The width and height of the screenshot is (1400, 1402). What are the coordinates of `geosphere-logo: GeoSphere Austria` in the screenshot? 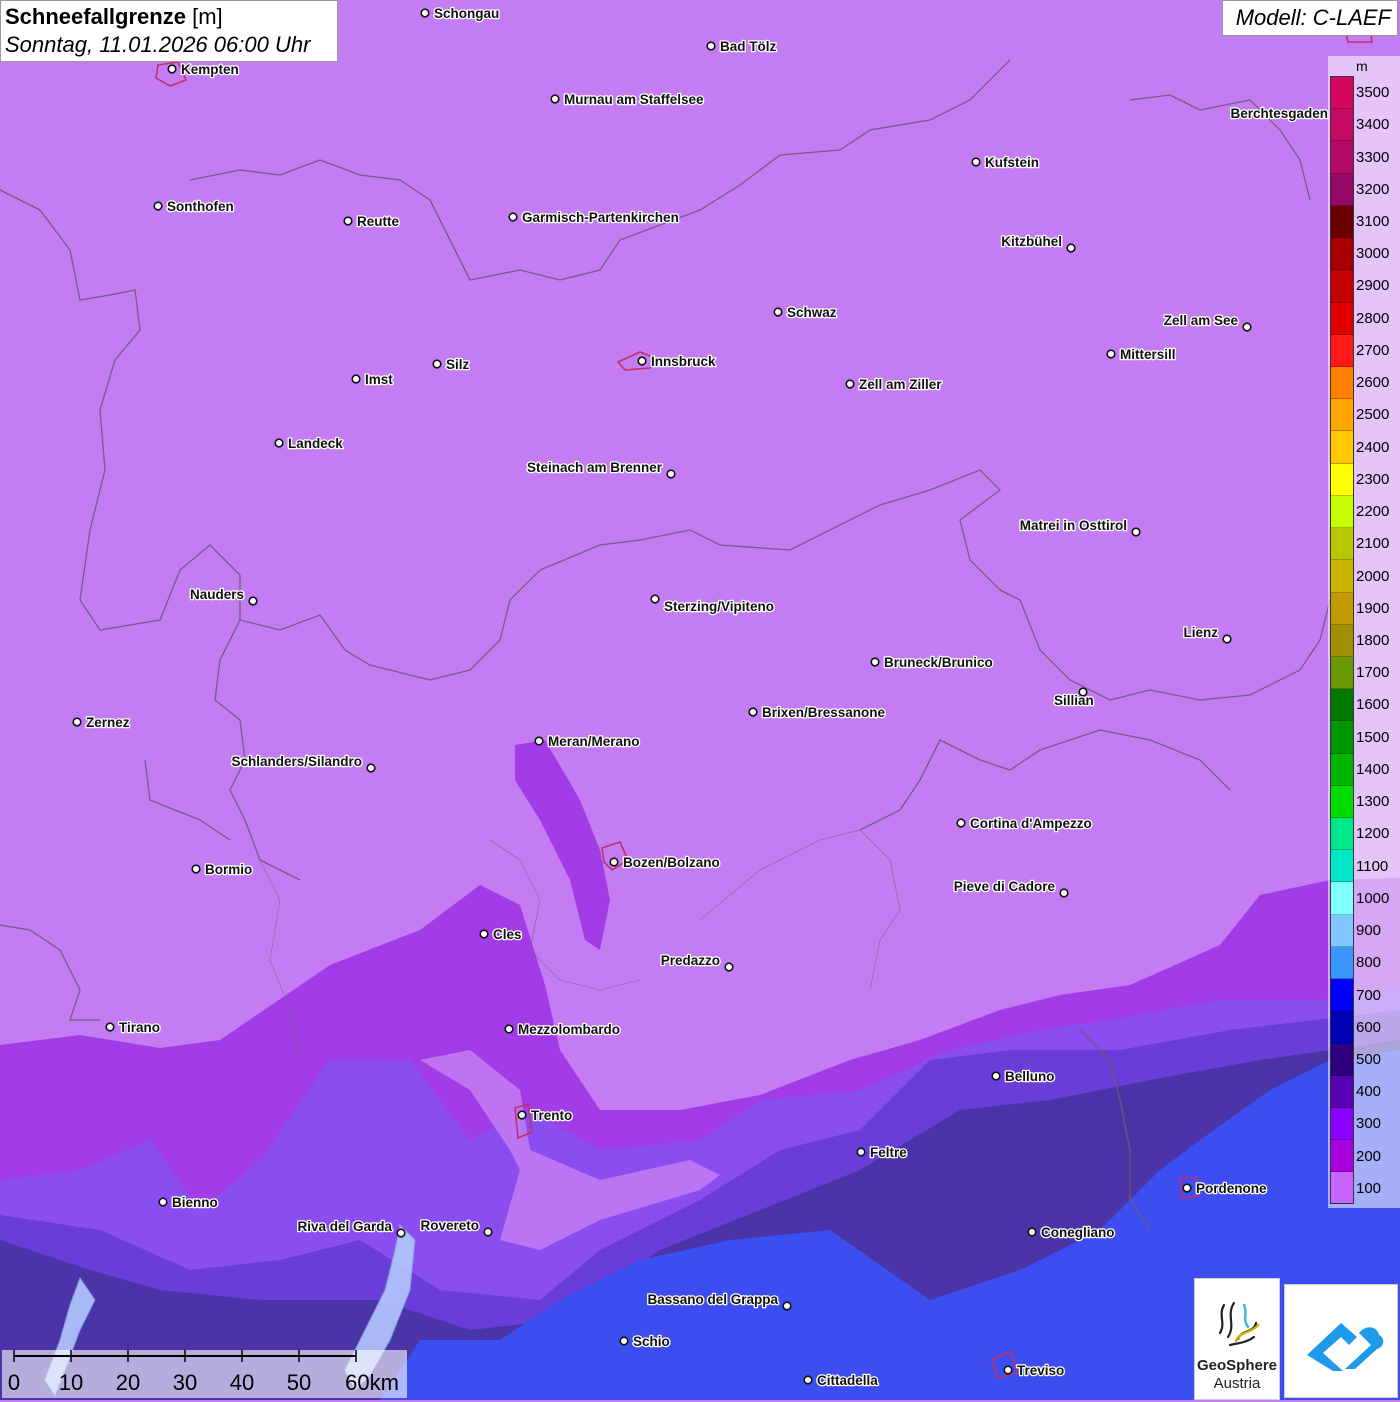 It's located at (1237, 1339).